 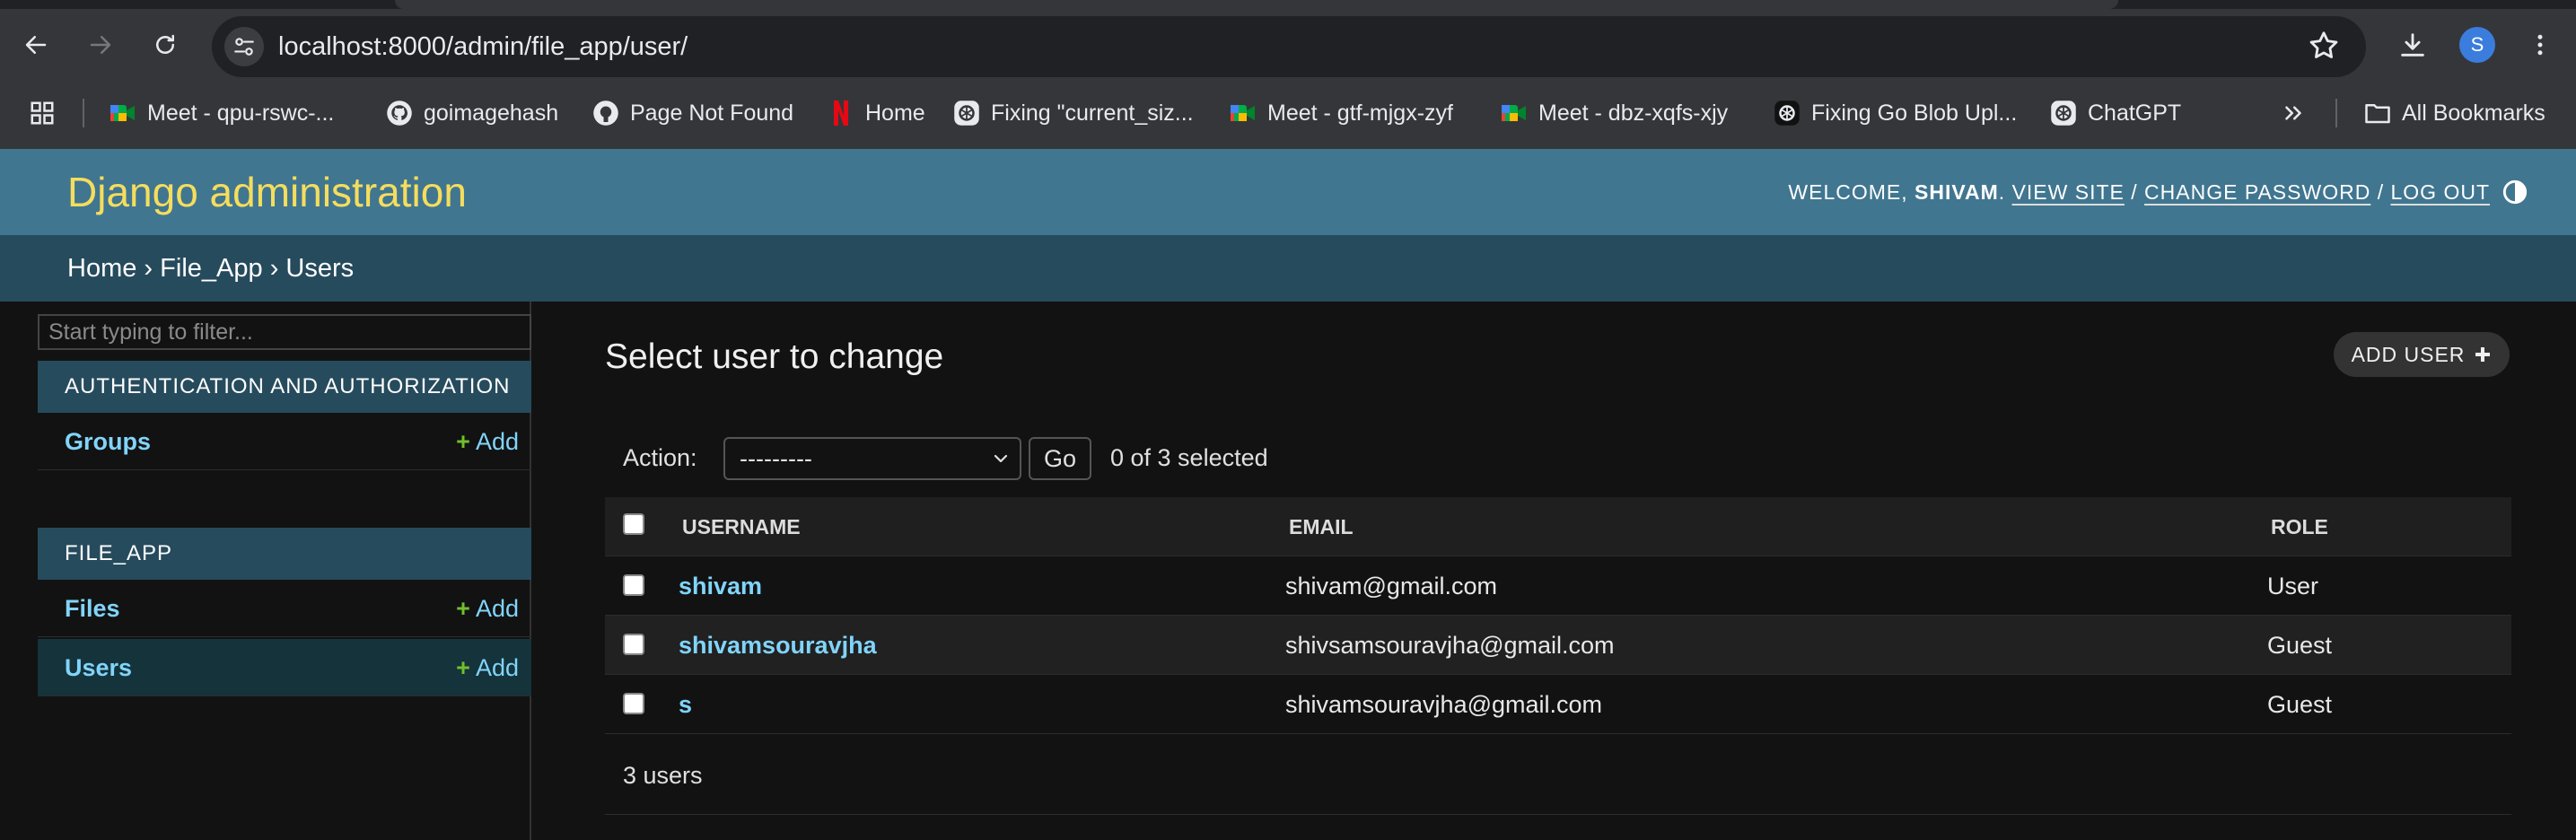 What do you see at coordinates (165, 45) in the screenshot?
I see `reload-button` at bounding box center [165, 45].